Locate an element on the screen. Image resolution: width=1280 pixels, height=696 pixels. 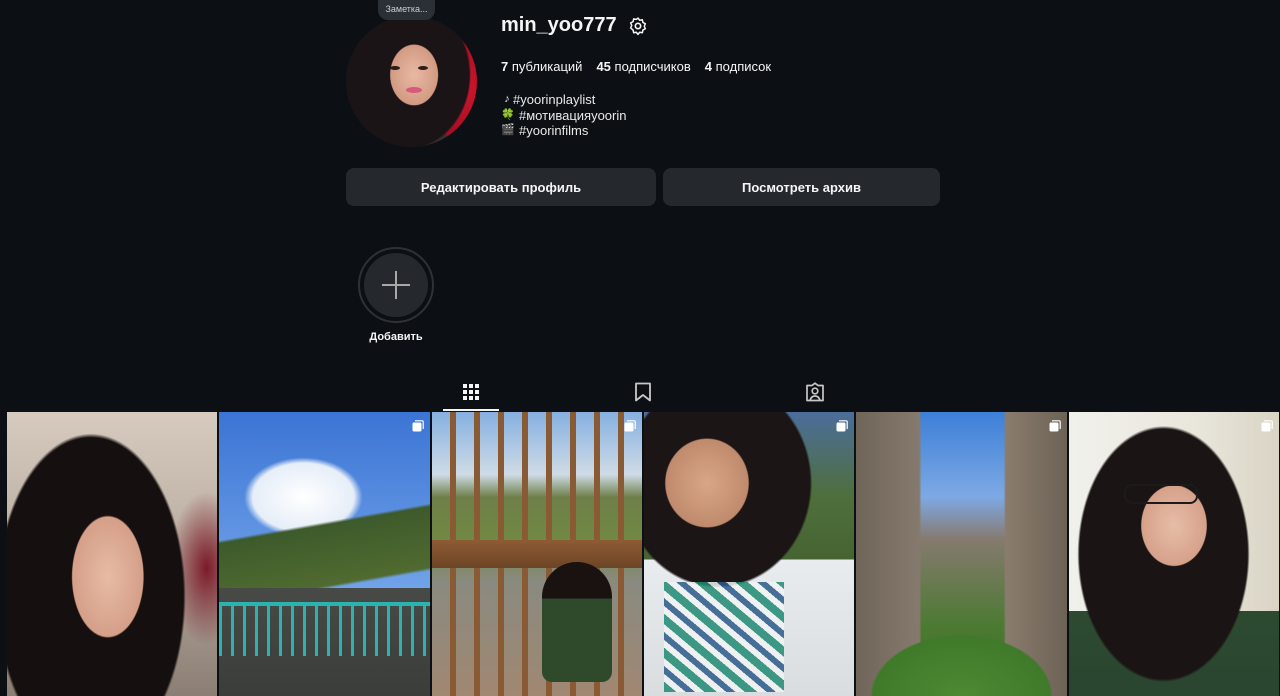
avatar-eye-left is located at coordinates (395, 68).